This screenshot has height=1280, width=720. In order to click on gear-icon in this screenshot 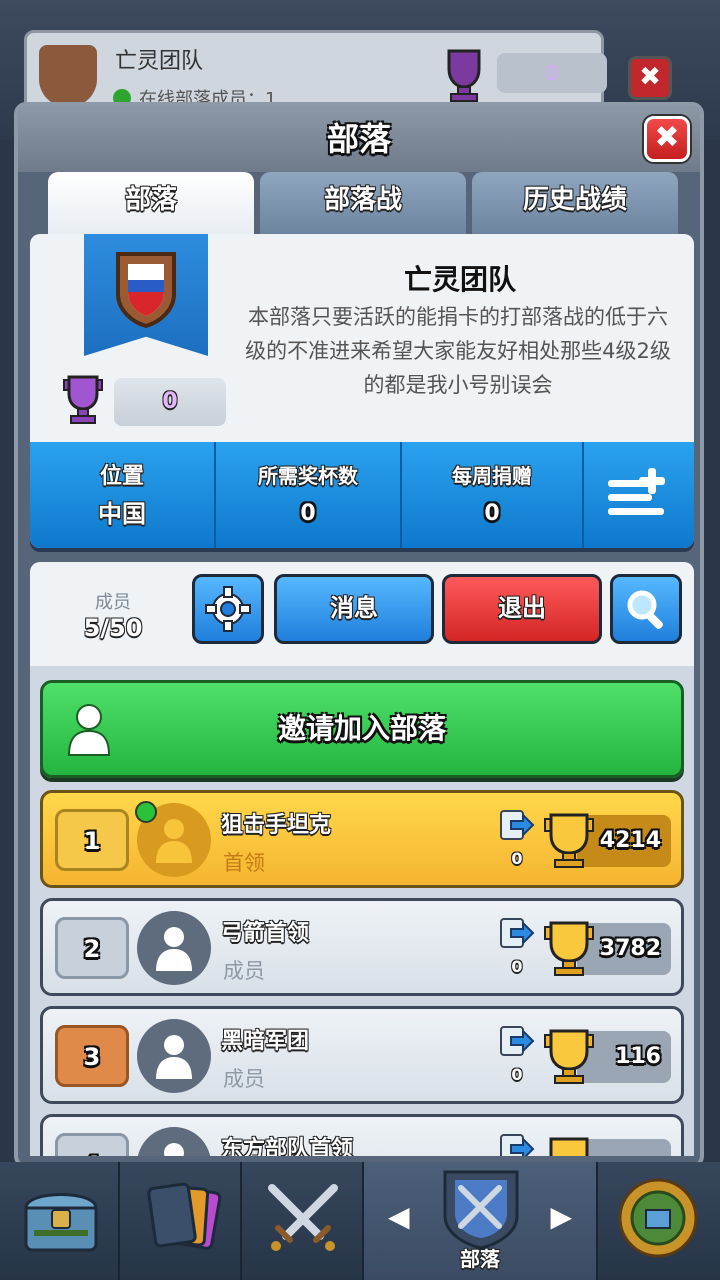, I will do `click(228, 609)`.